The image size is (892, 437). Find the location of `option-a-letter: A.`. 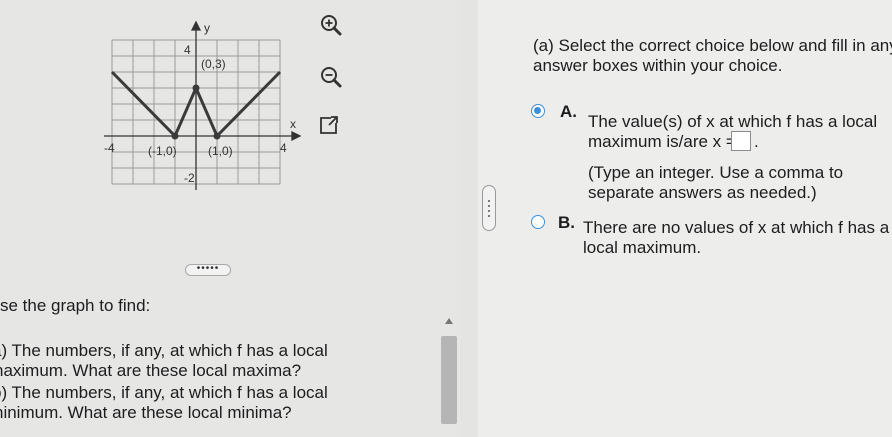

option-a-letter: A. is located at coordinates (568, 111).